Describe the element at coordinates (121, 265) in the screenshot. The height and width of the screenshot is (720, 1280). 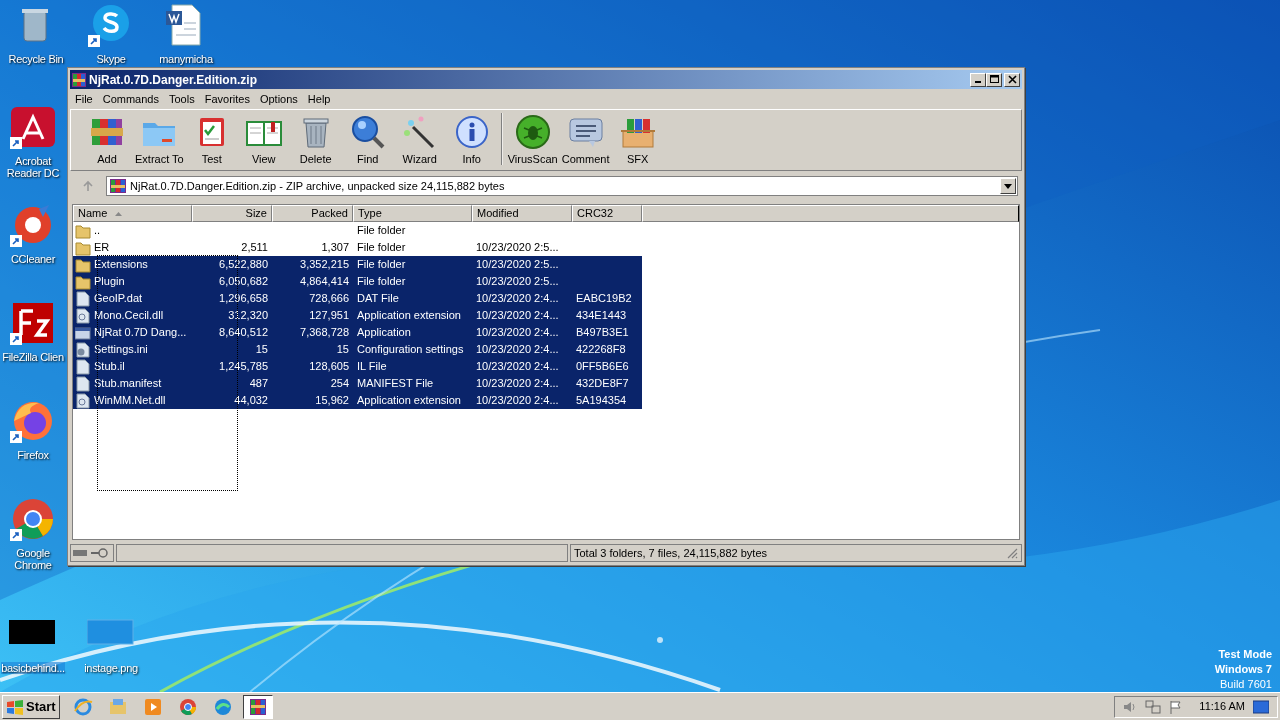
I see `cell-text: Extensions` at that location.